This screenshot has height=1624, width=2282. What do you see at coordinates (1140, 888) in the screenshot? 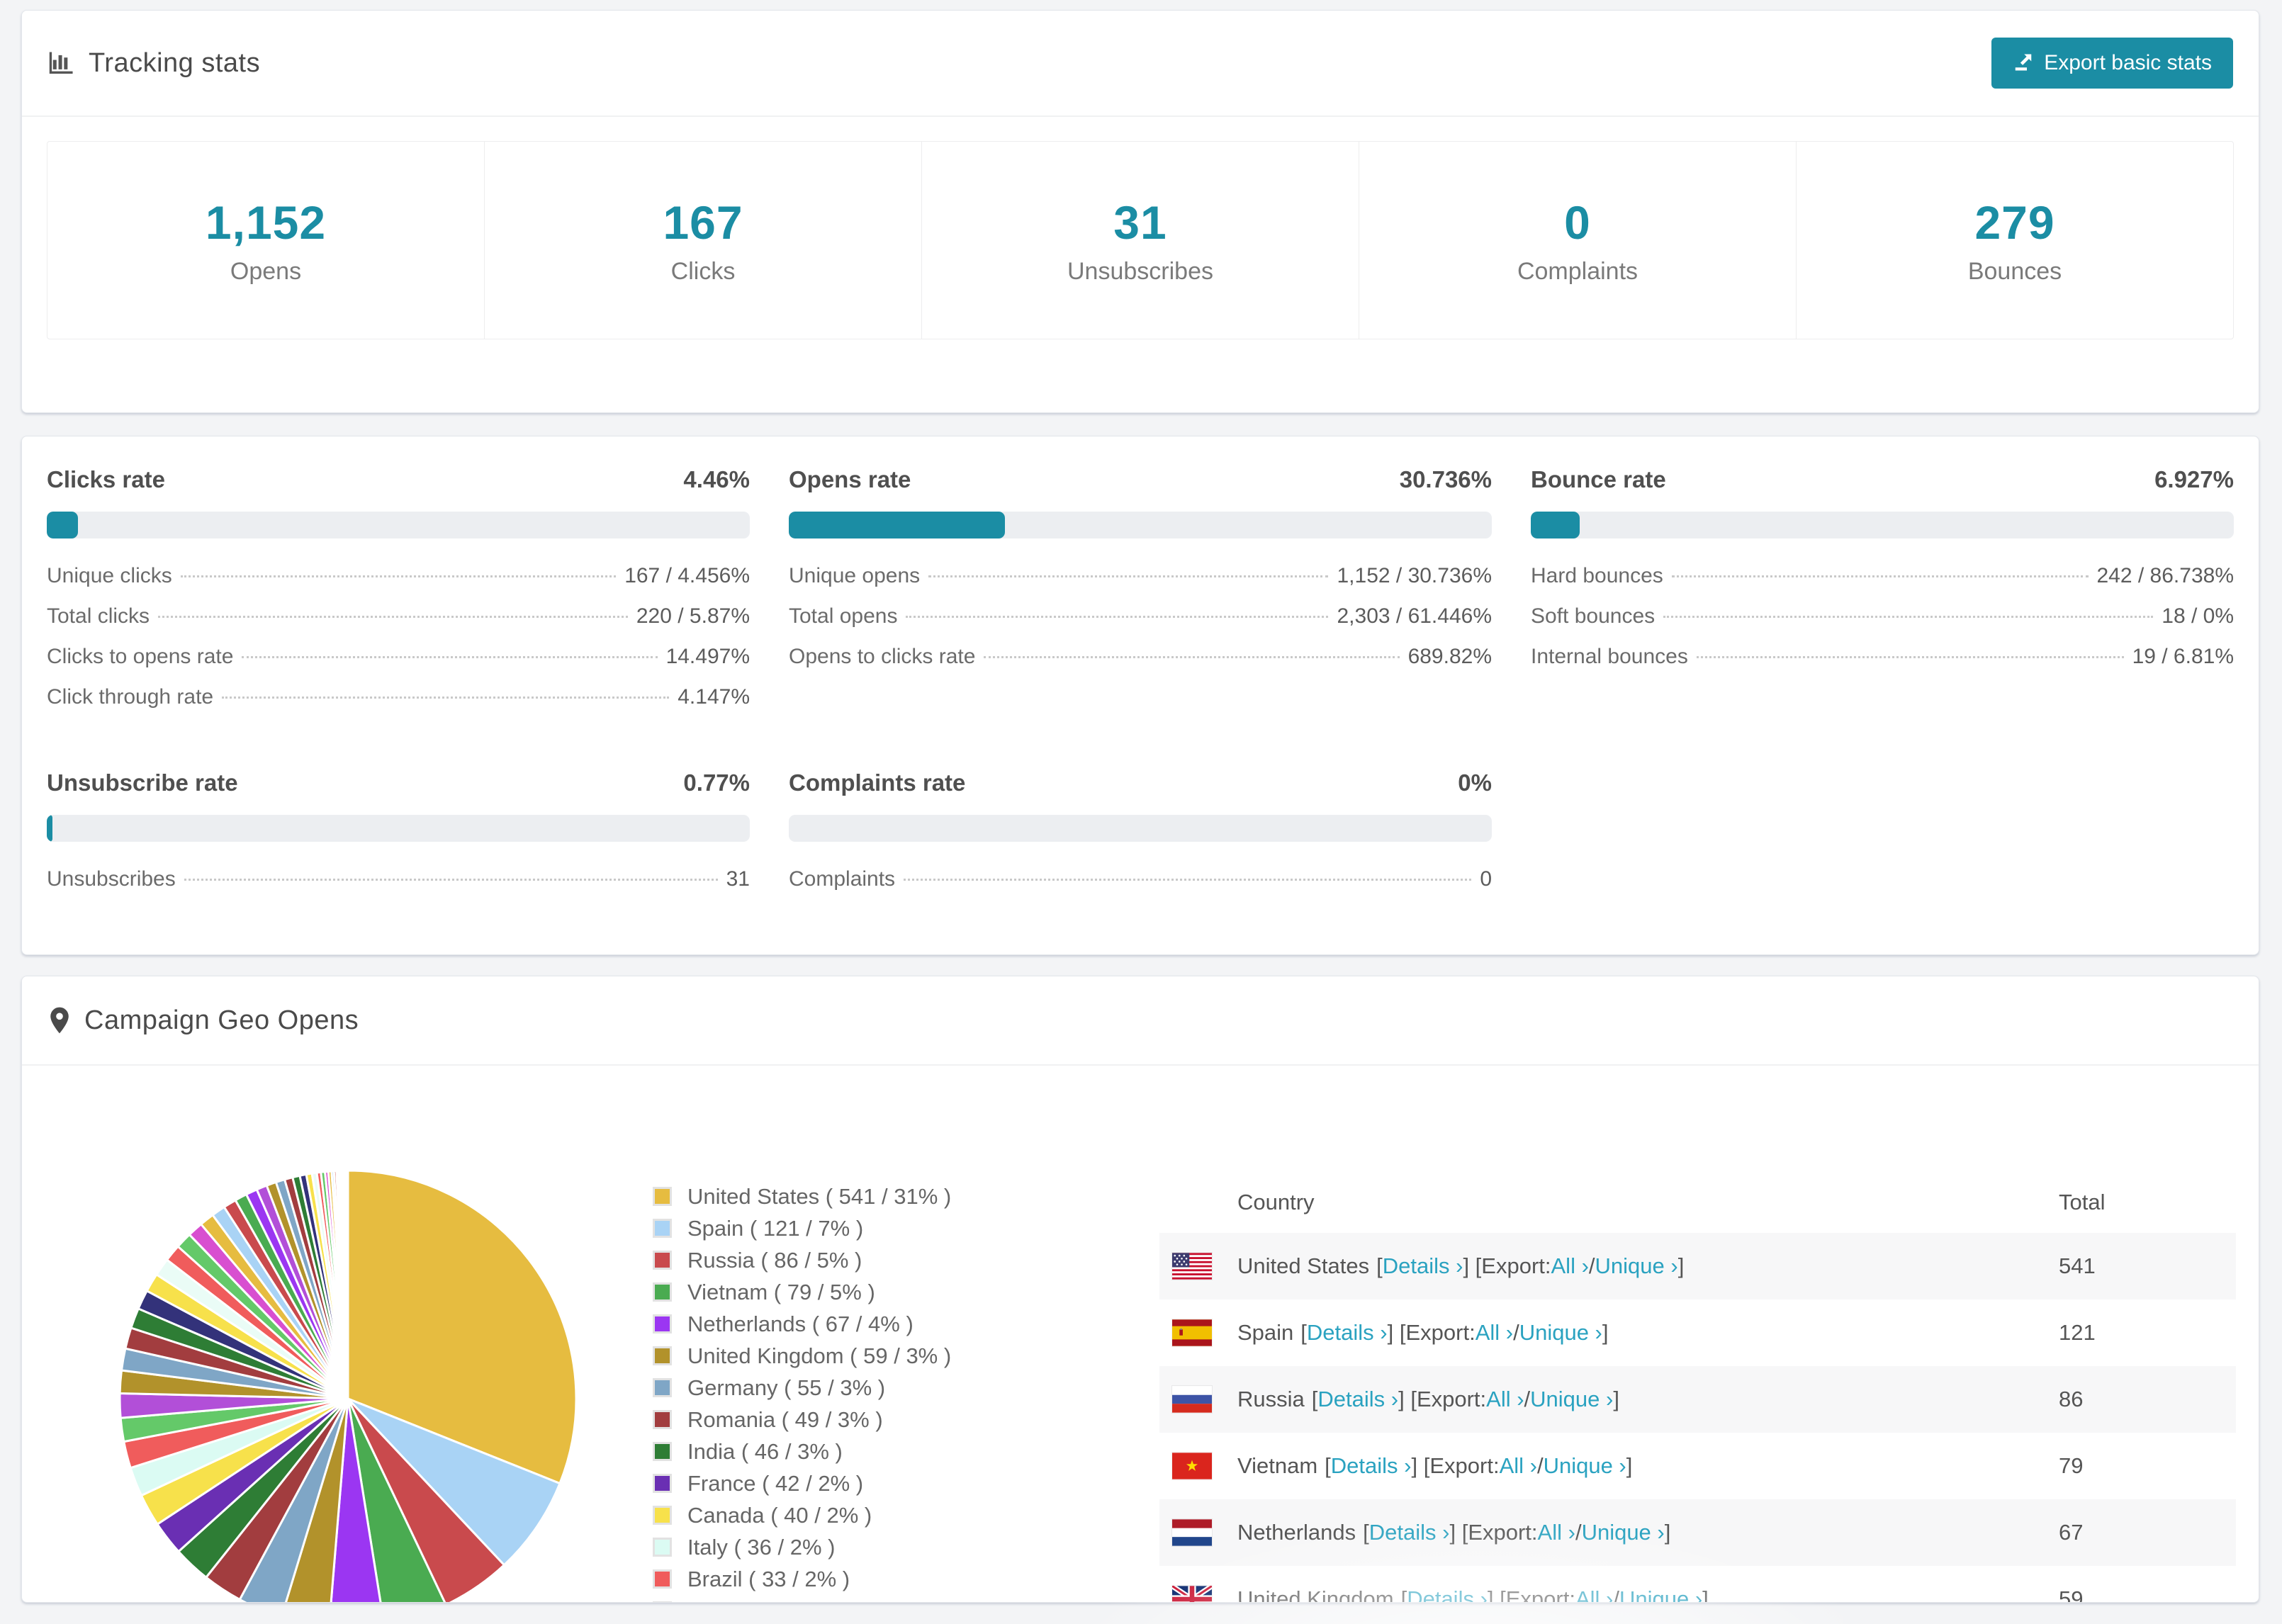
I see `rate-rows: Complaints 0` at bounding box center [1140, 888].